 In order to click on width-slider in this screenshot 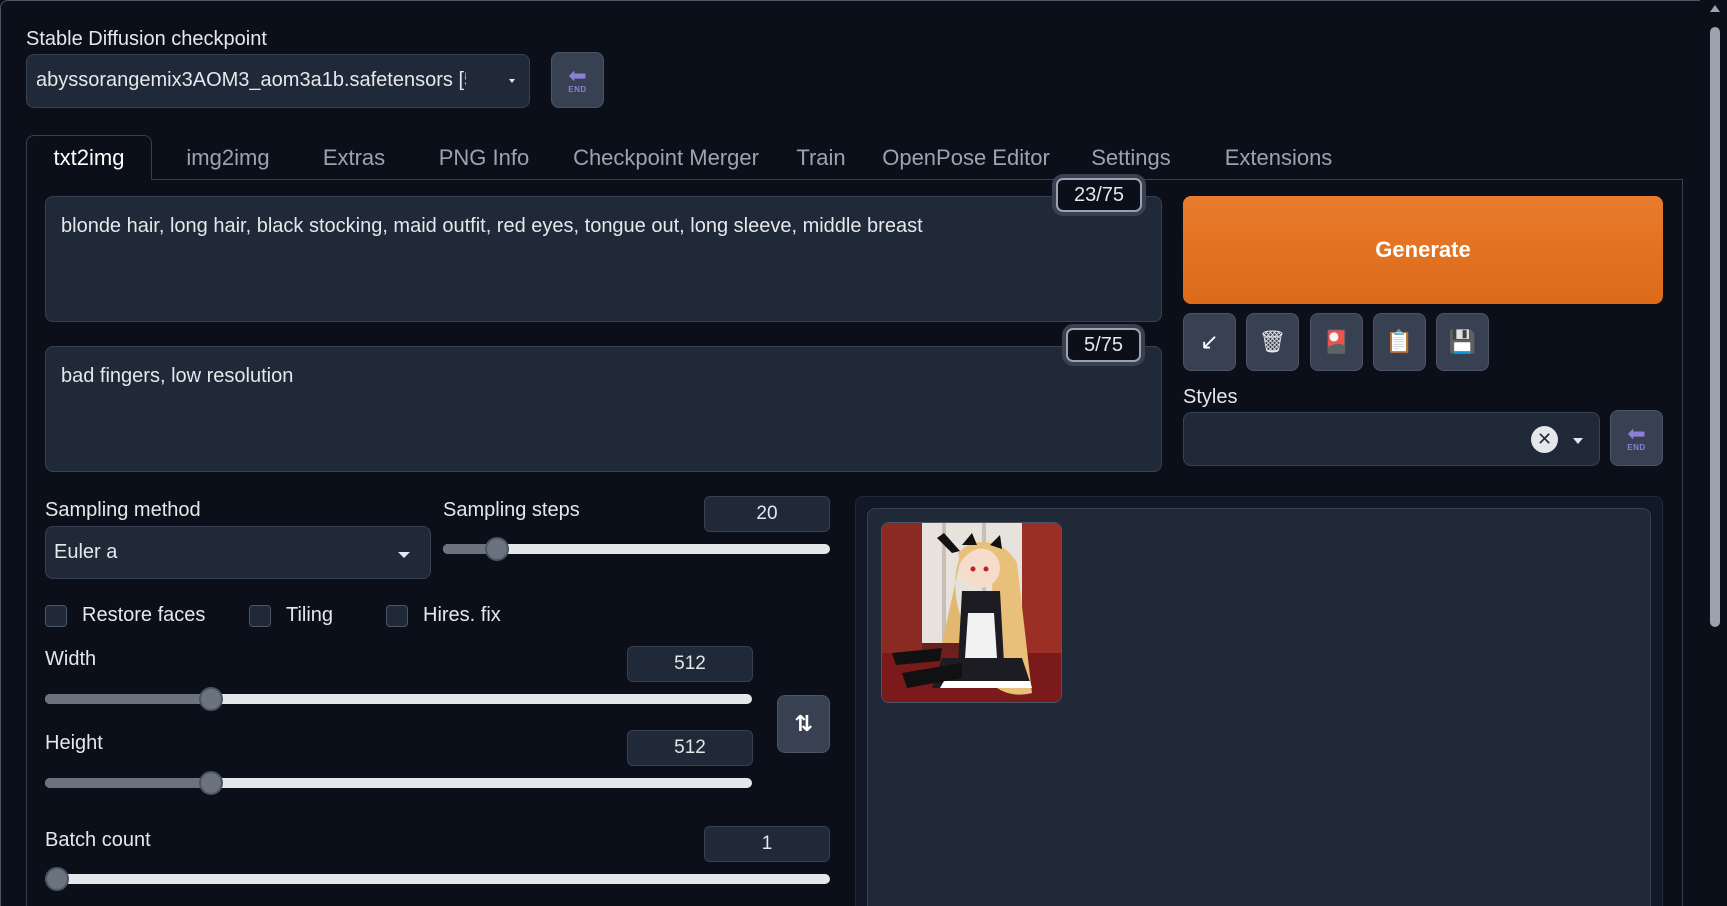, I will do `click(398, 699)`.